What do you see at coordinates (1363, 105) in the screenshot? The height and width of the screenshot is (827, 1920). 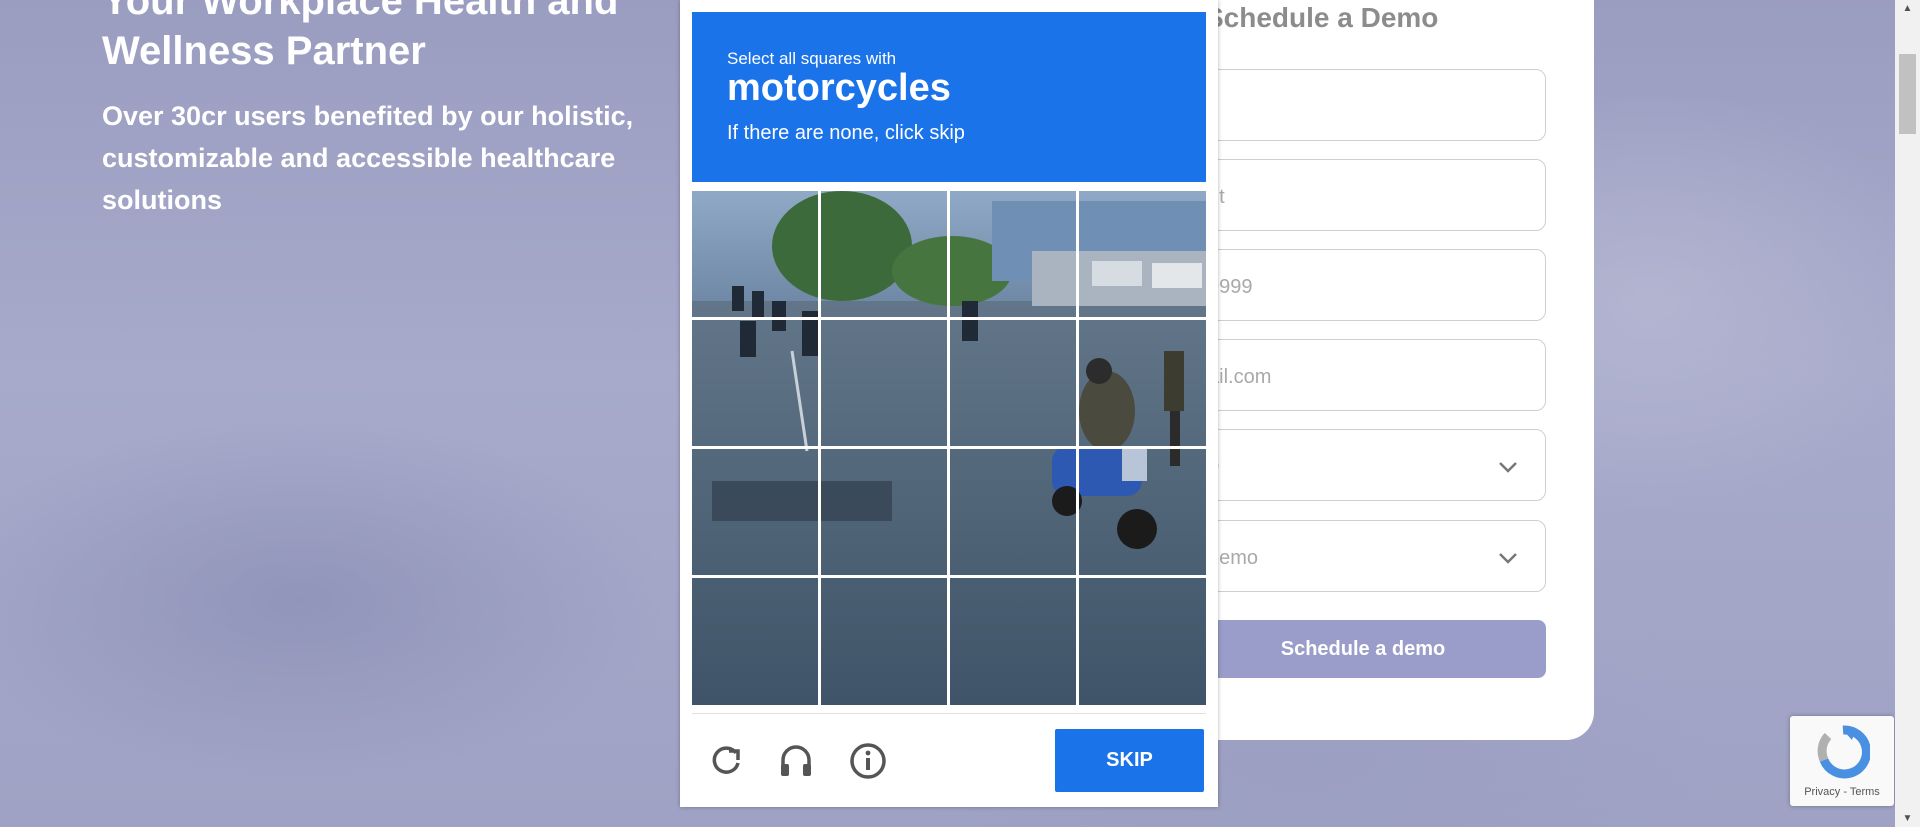 I see `name-field` at bounding box center [1363, 105].